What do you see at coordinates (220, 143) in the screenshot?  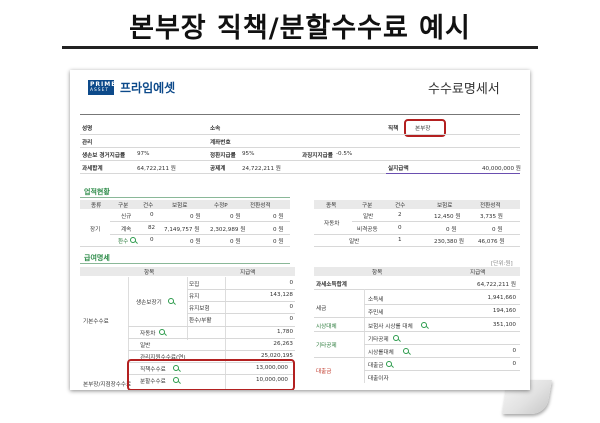 I see `account-label: 계좌번호` at bounding box center [220, 143].